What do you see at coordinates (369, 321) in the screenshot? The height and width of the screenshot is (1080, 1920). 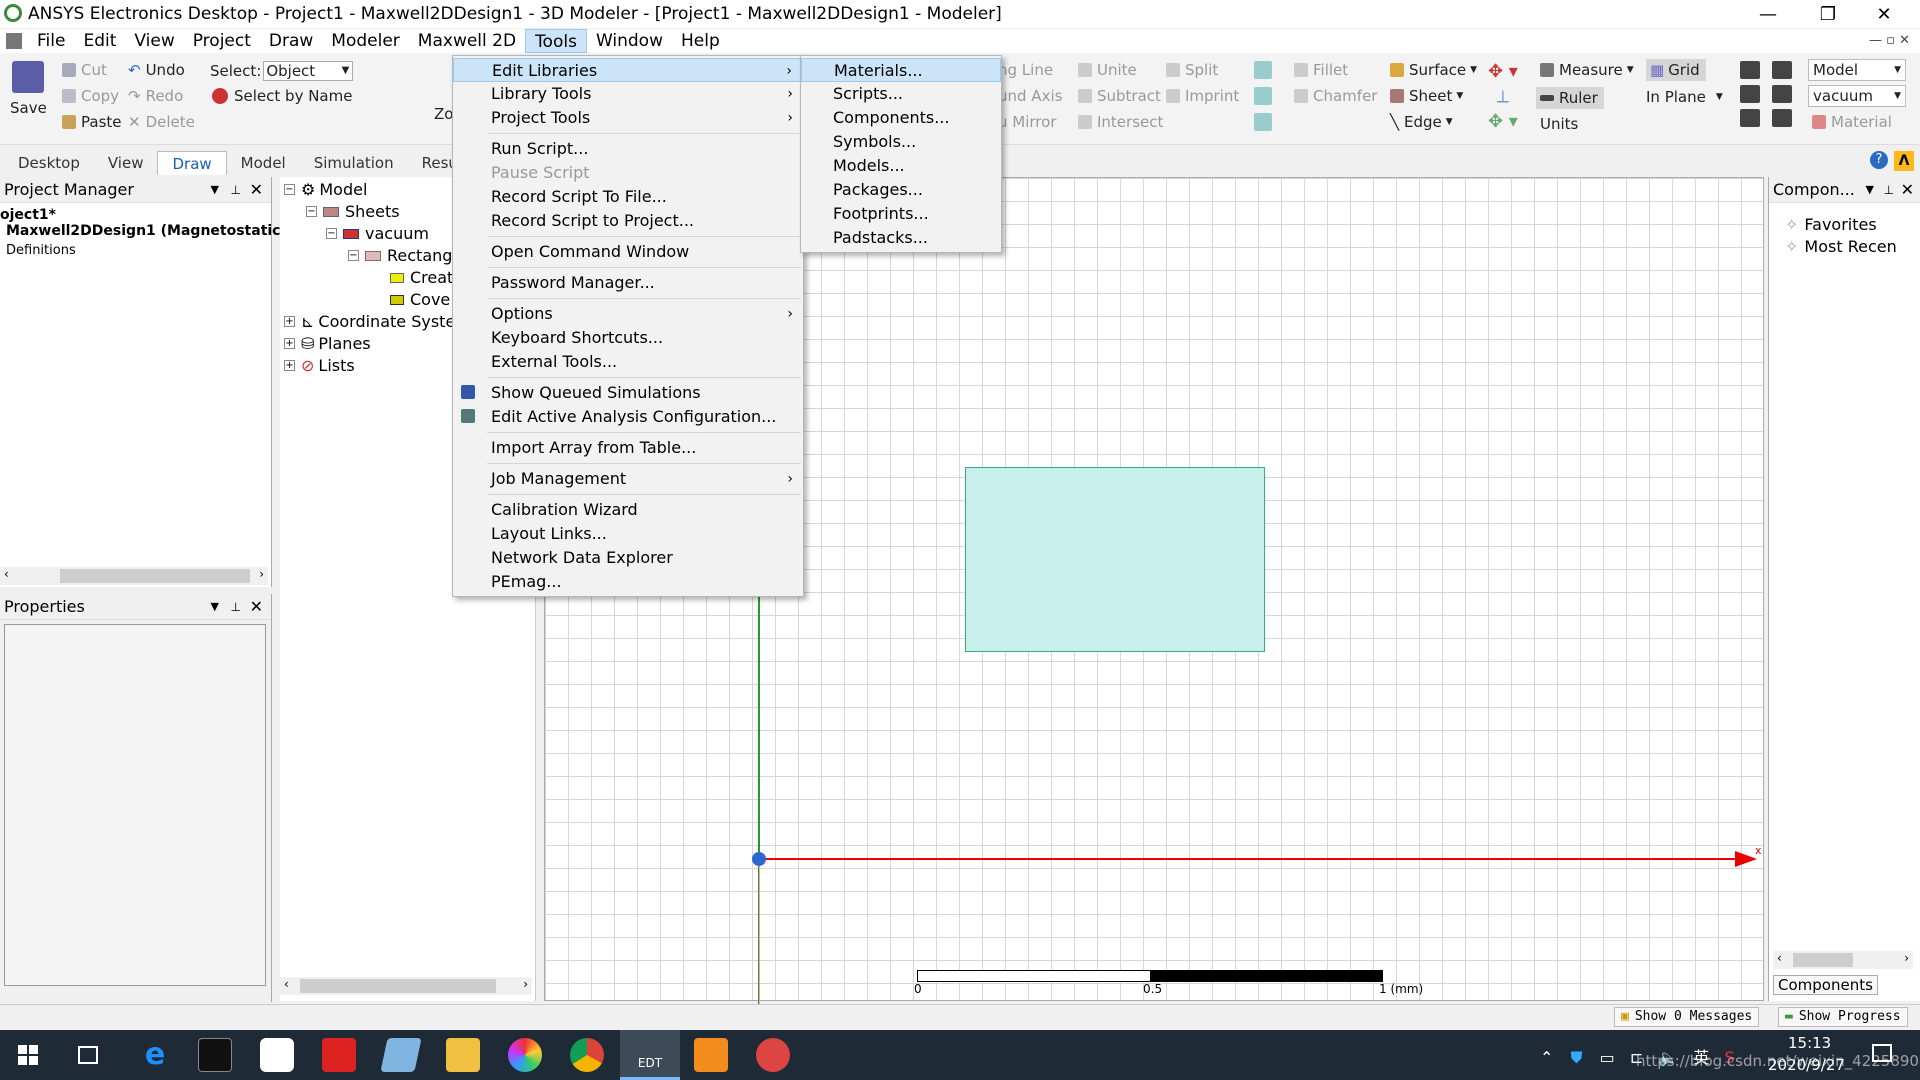 I see `tree-node-coordinate-systems: + ⊾ Coordinate Syste` at bounding box center [369, 321].